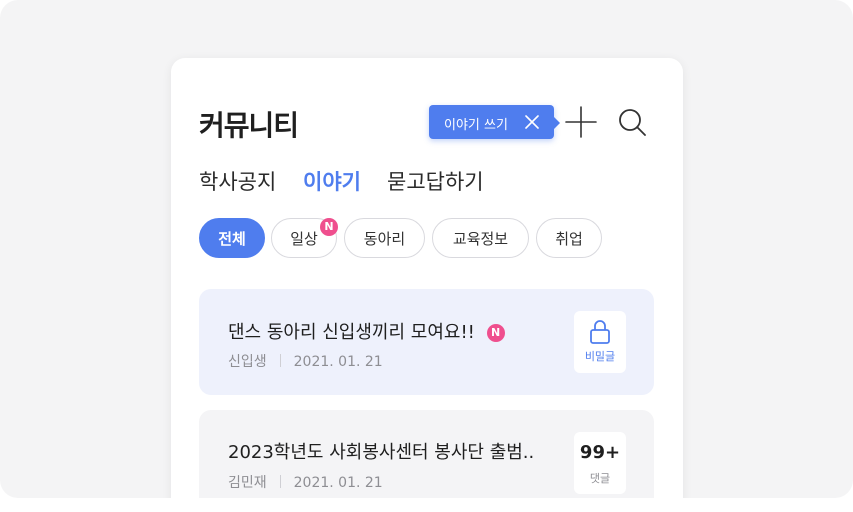 The image size is (853, 512). What do you see at coordinates (332, 181) in the screenshot?
I see `tab-story: 이야기` at bounding box center [332, 181].